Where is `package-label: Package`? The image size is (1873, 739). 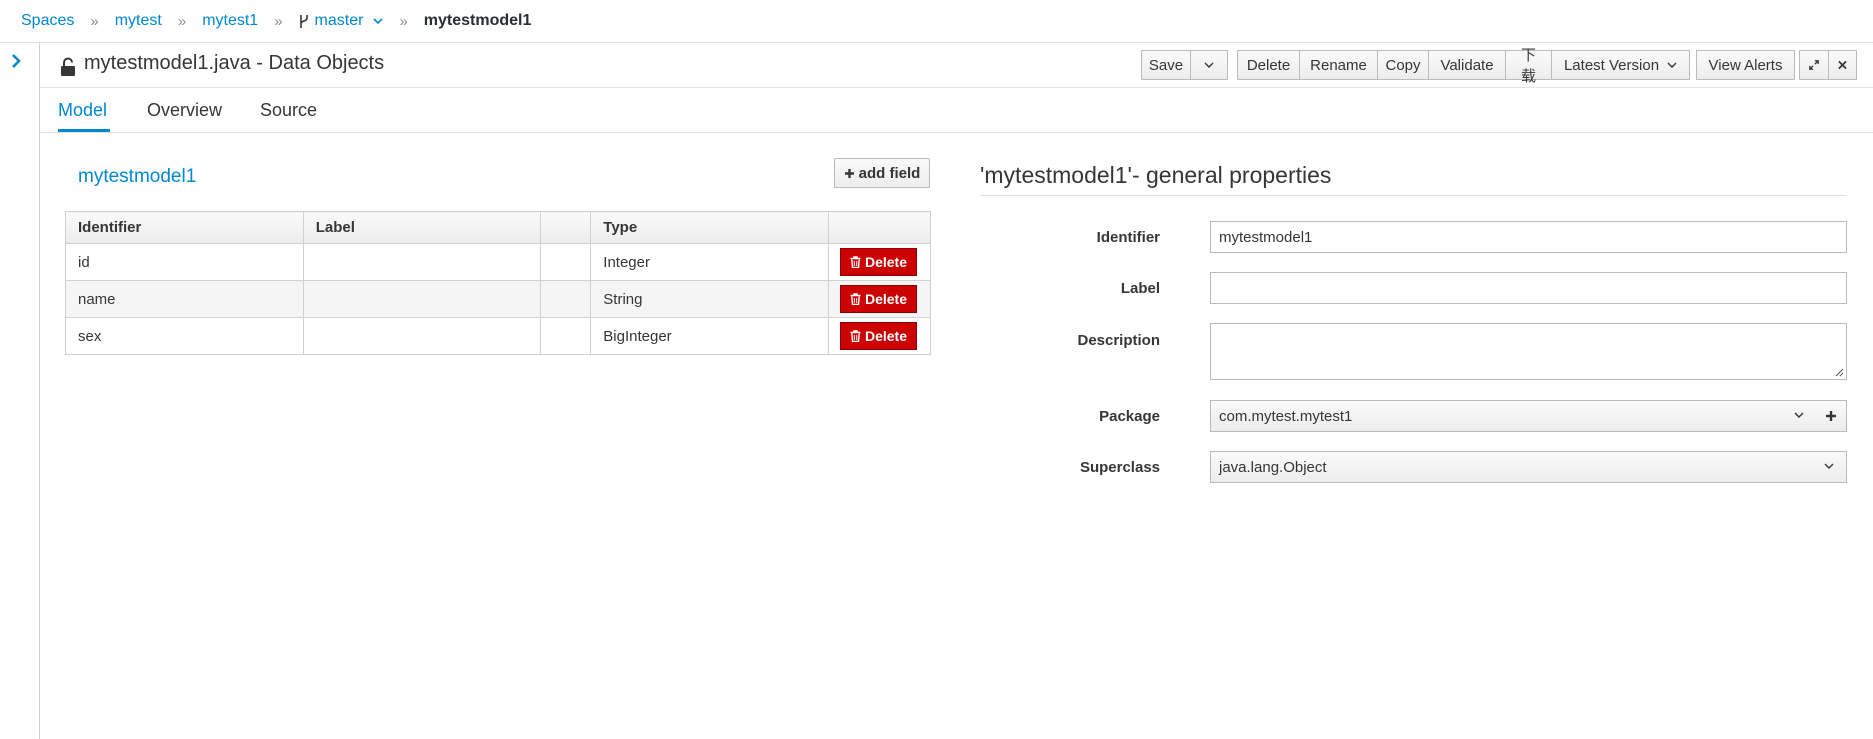
package-label: Package is located at coordinates (1129, 416).